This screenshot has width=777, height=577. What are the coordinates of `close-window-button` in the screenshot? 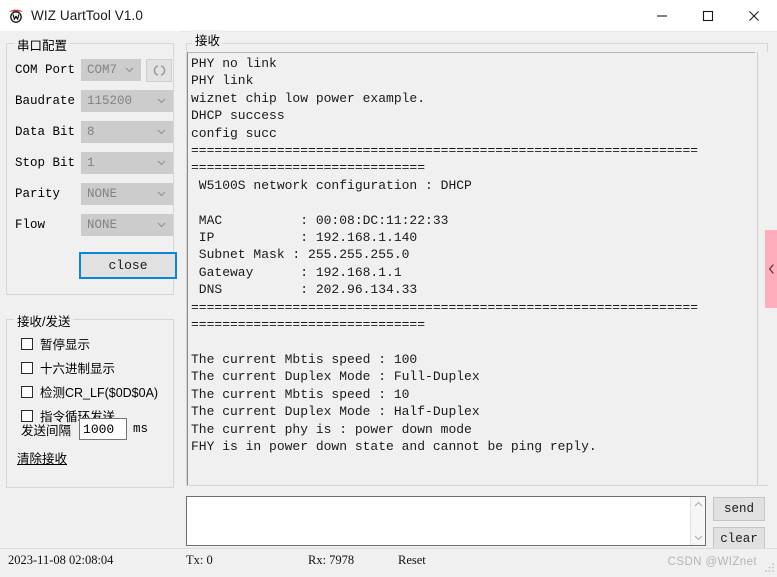 It's located at (754, 15).